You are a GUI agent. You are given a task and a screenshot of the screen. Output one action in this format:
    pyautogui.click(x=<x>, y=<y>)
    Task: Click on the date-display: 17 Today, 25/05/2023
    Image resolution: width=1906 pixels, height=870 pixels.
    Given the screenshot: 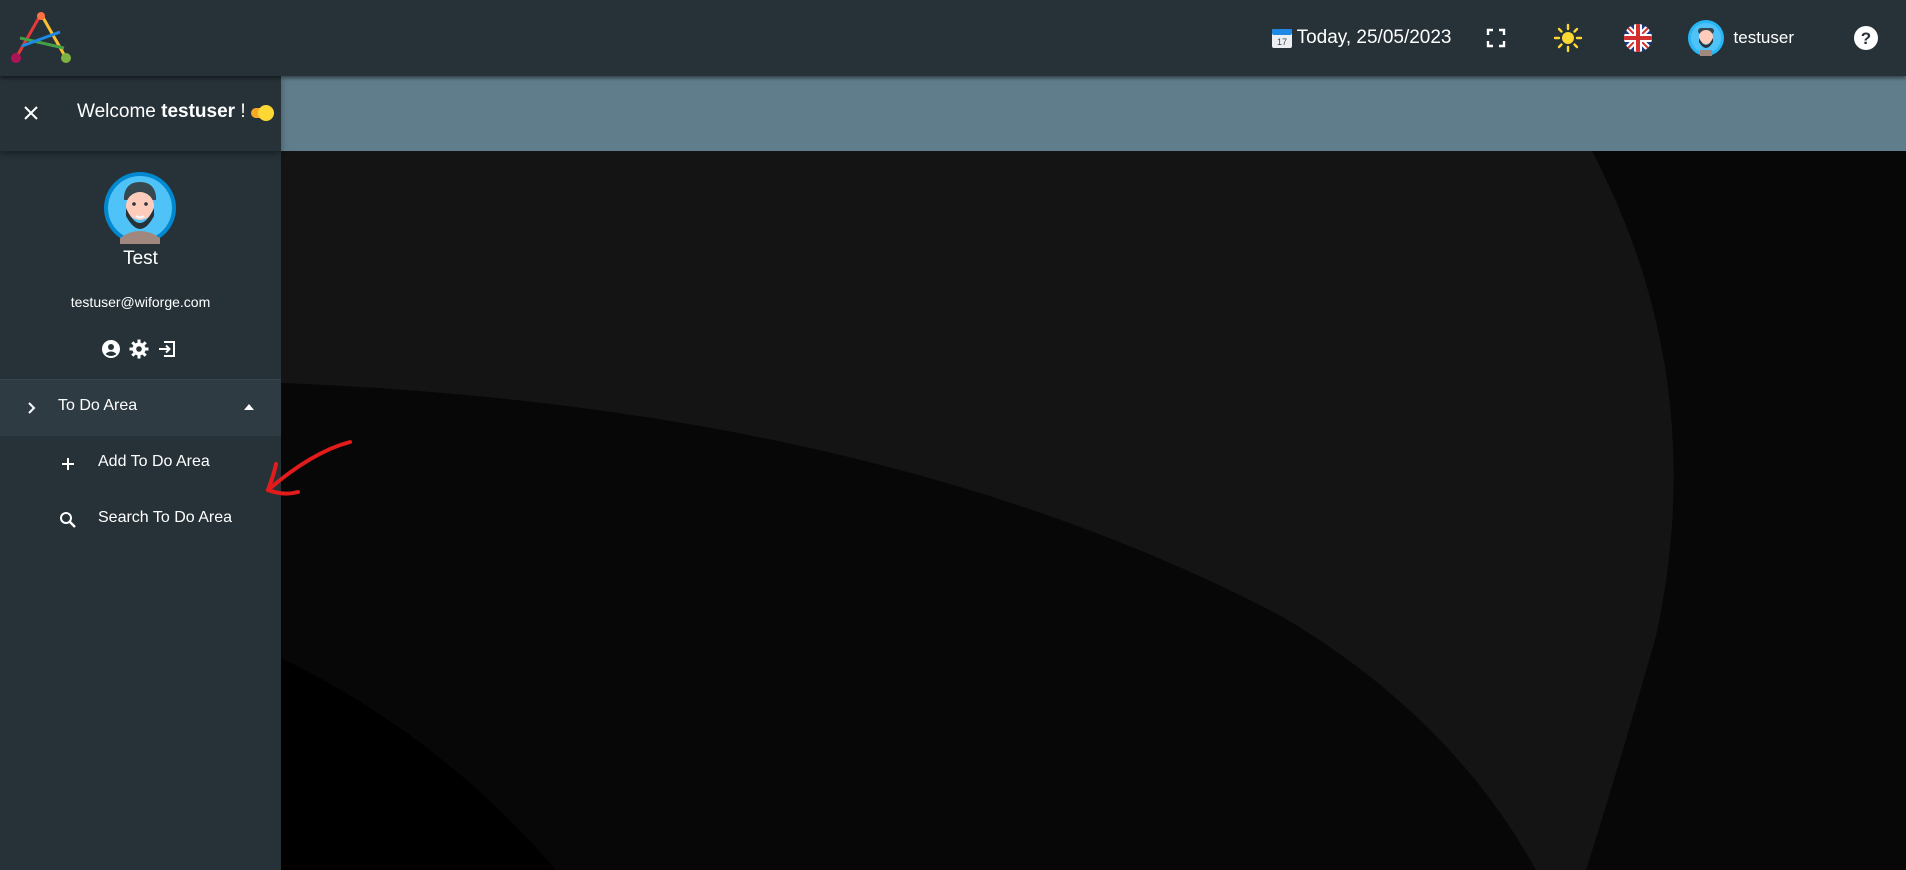 What is the action you would take?
    pyautogui.click(x=1361, y=38)
    